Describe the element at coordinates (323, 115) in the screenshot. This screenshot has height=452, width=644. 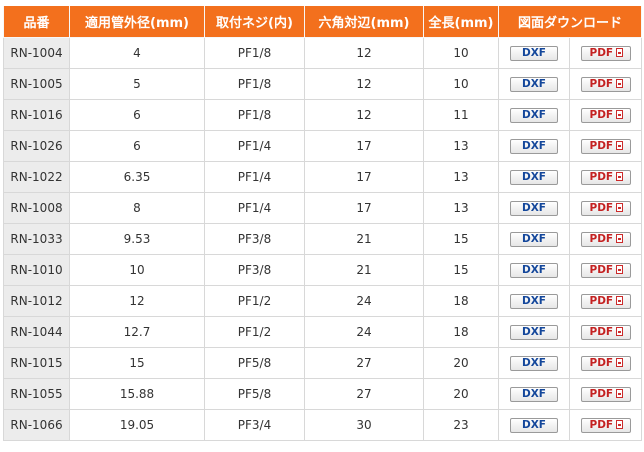
I see `table-row: RN-1016 6 PF1/8 12 11 DXF PDF` at that location.